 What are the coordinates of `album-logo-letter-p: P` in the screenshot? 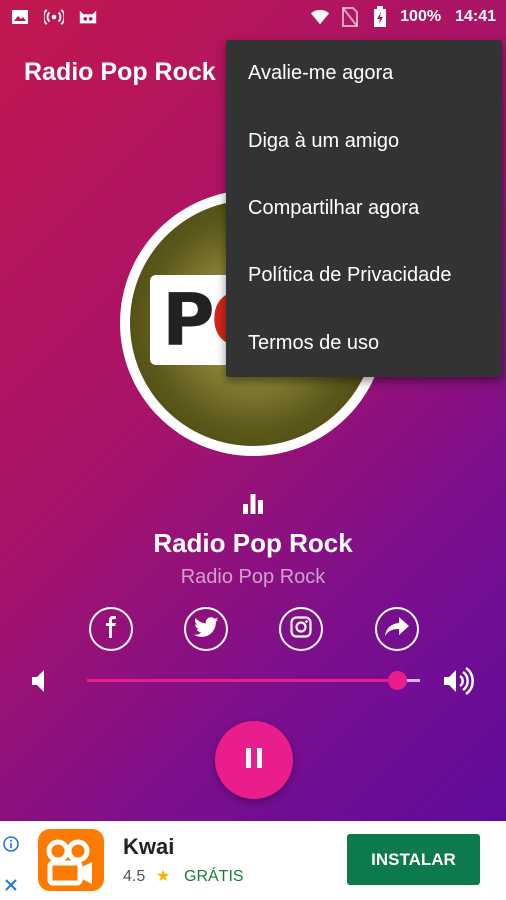 It's located at (188, 320).